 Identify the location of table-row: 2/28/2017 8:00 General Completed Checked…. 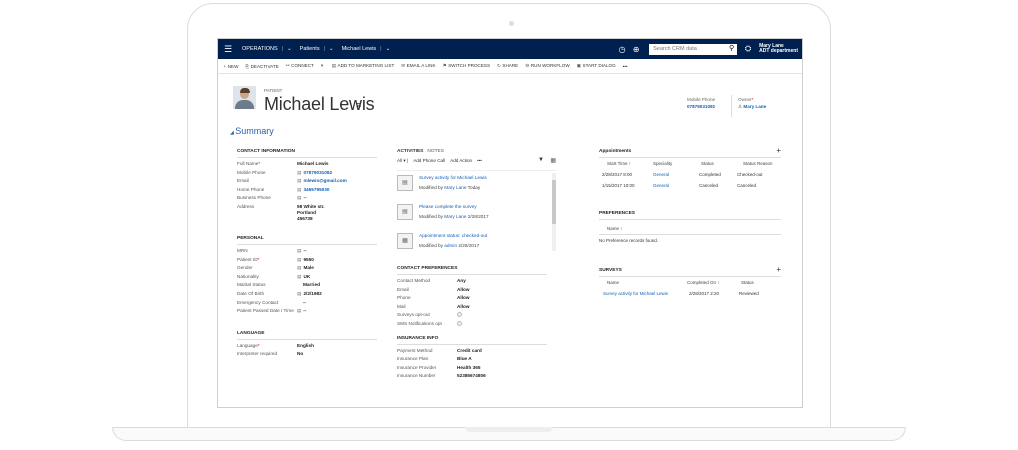
(690, 174).